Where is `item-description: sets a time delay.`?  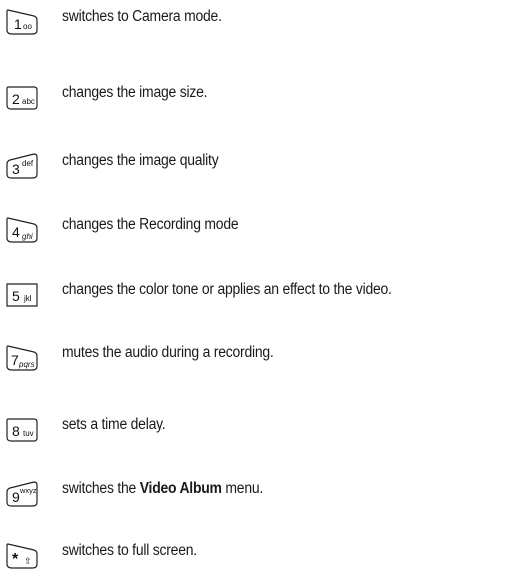 item-description: sets a time delay. is located at coordinates (114, 424).